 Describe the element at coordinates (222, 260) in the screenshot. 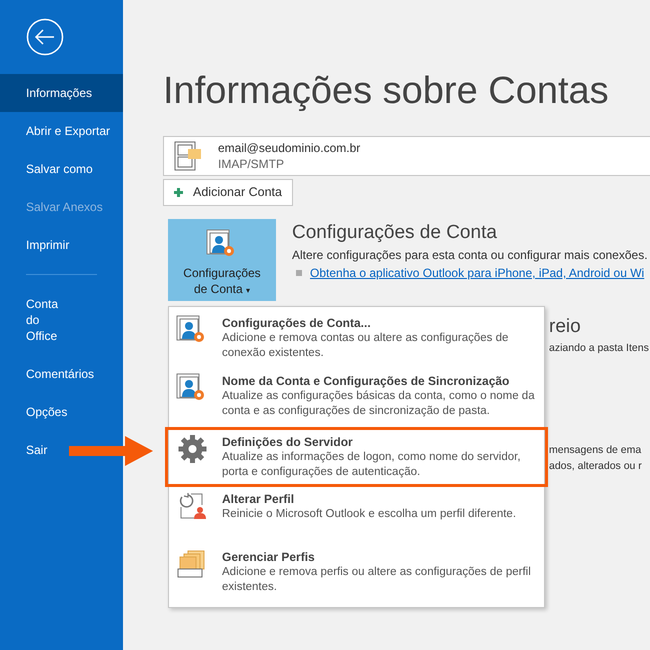

I see `account-settings-button: Configurações de Conta ▾` at that location.